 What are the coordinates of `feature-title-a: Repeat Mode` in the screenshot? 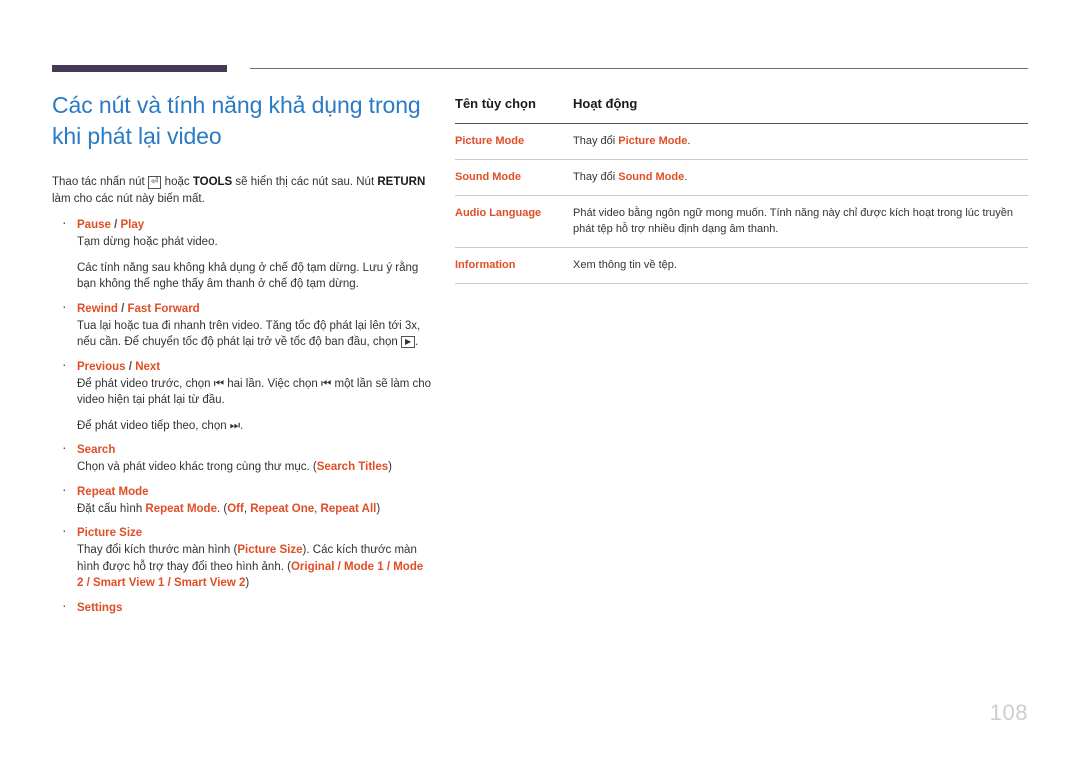 It's located at (113, 491).